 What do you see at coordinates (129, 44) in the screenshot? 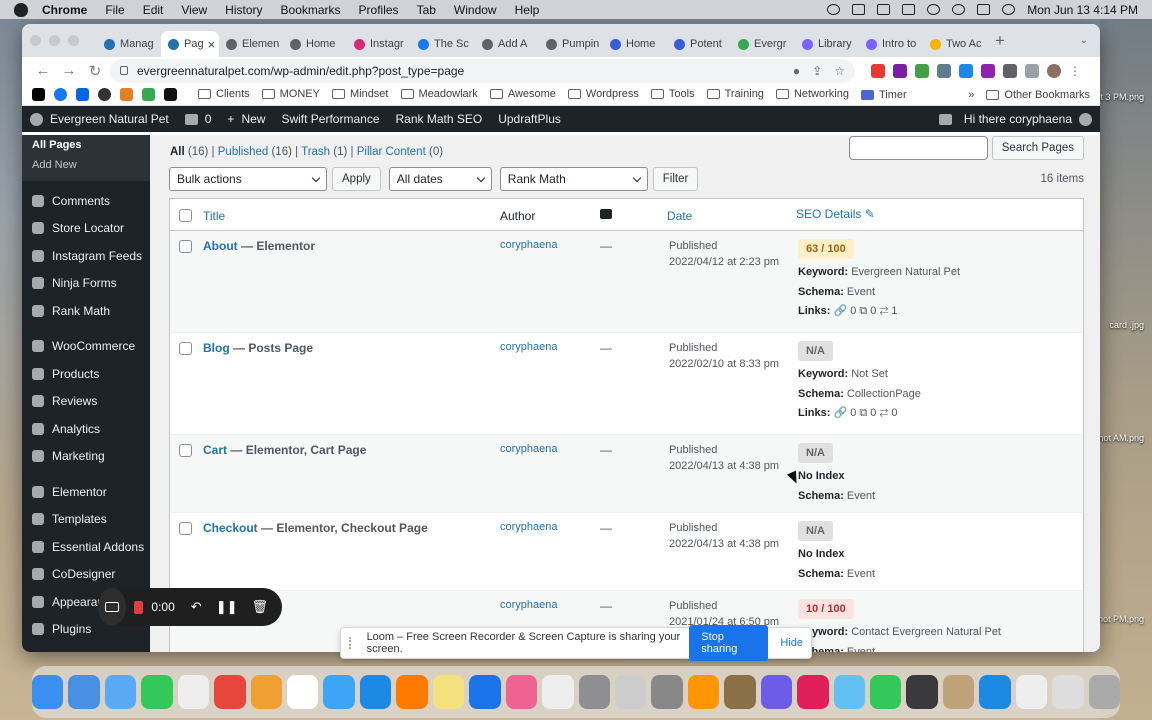
I see `browser-tab: Manag` at bounding box center [129, 44].